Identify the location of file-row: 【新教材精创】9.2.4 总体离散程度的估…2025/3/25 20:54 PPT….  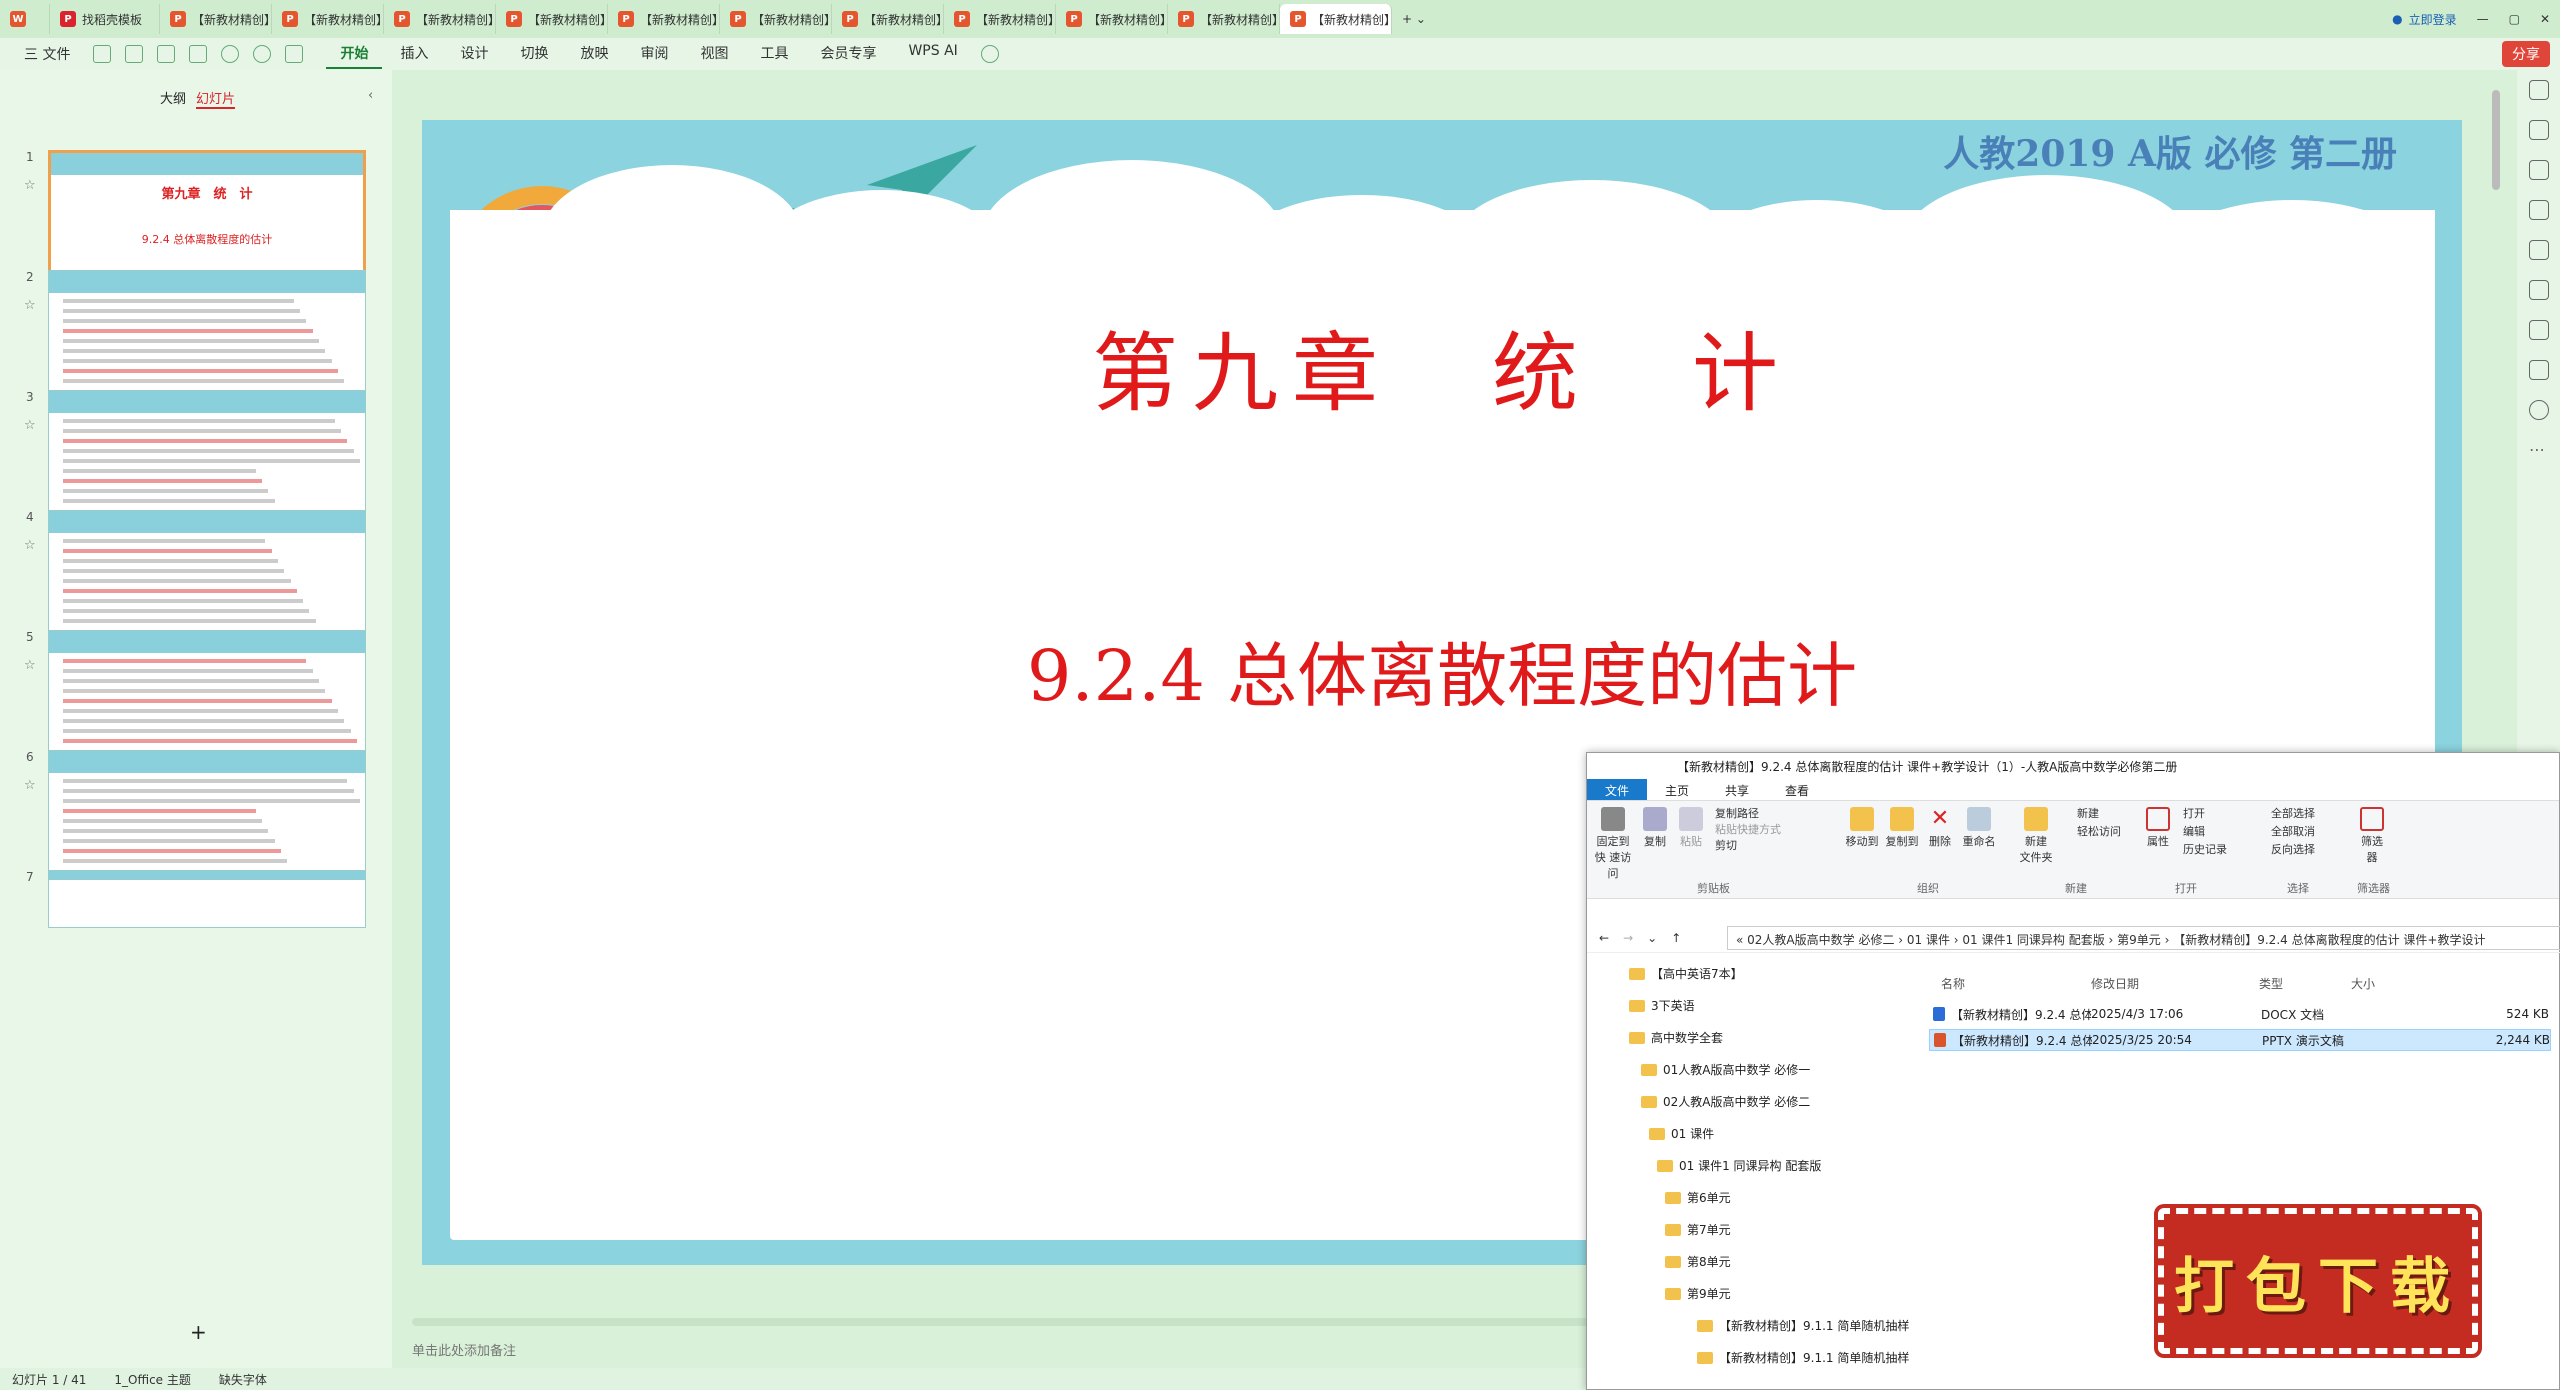
(2240, 1040).